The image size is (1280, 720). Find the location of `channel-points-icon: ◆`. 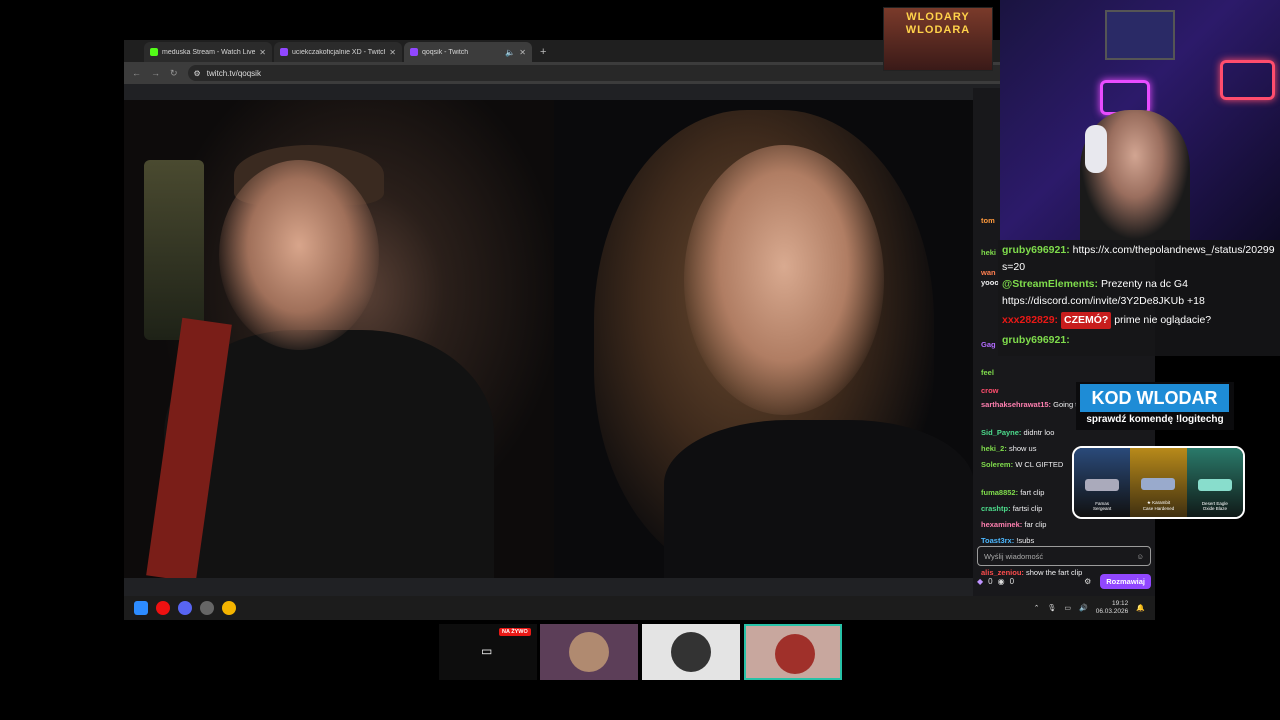

channel-points-icon: ◆ is located at coordinates (980, 581).